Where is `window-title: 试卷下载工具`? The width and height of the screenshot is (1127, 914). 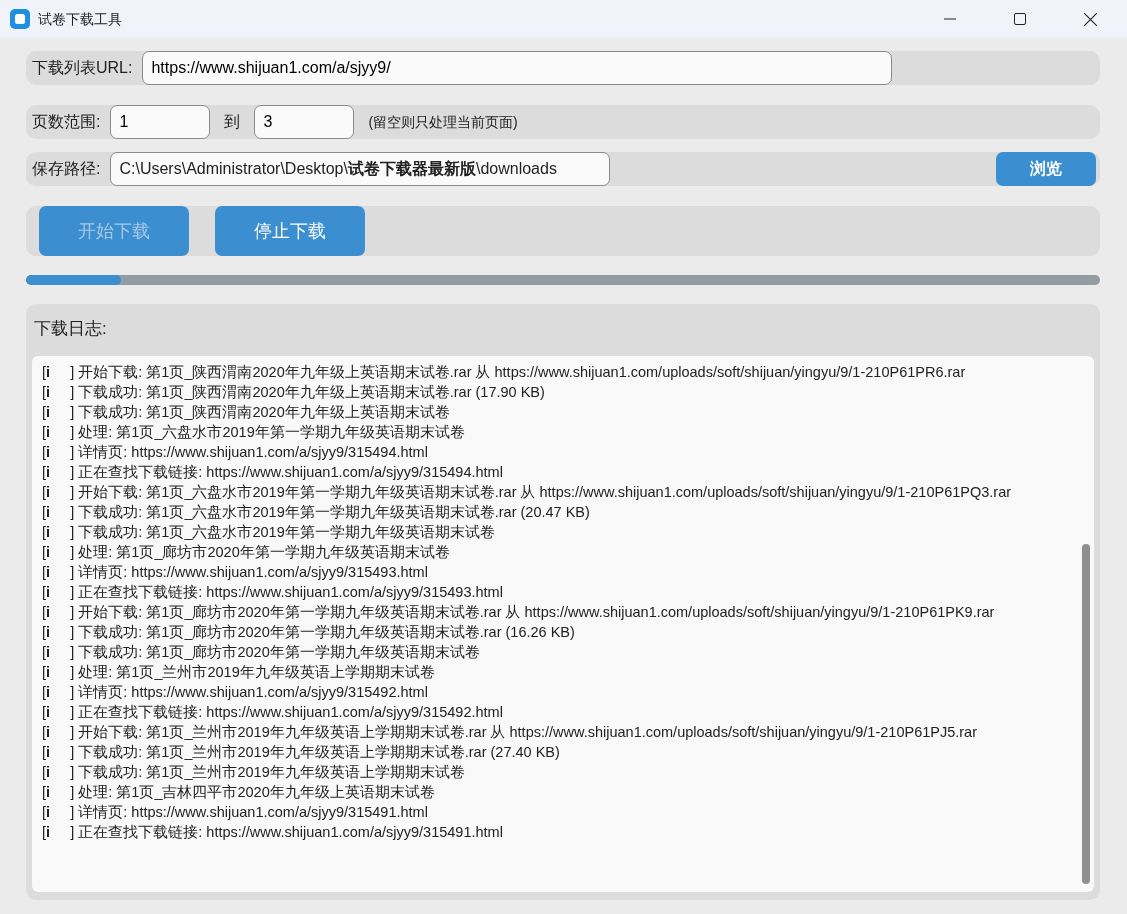 window-title: 试卷下载工具 is located at coordinates (80, 19).